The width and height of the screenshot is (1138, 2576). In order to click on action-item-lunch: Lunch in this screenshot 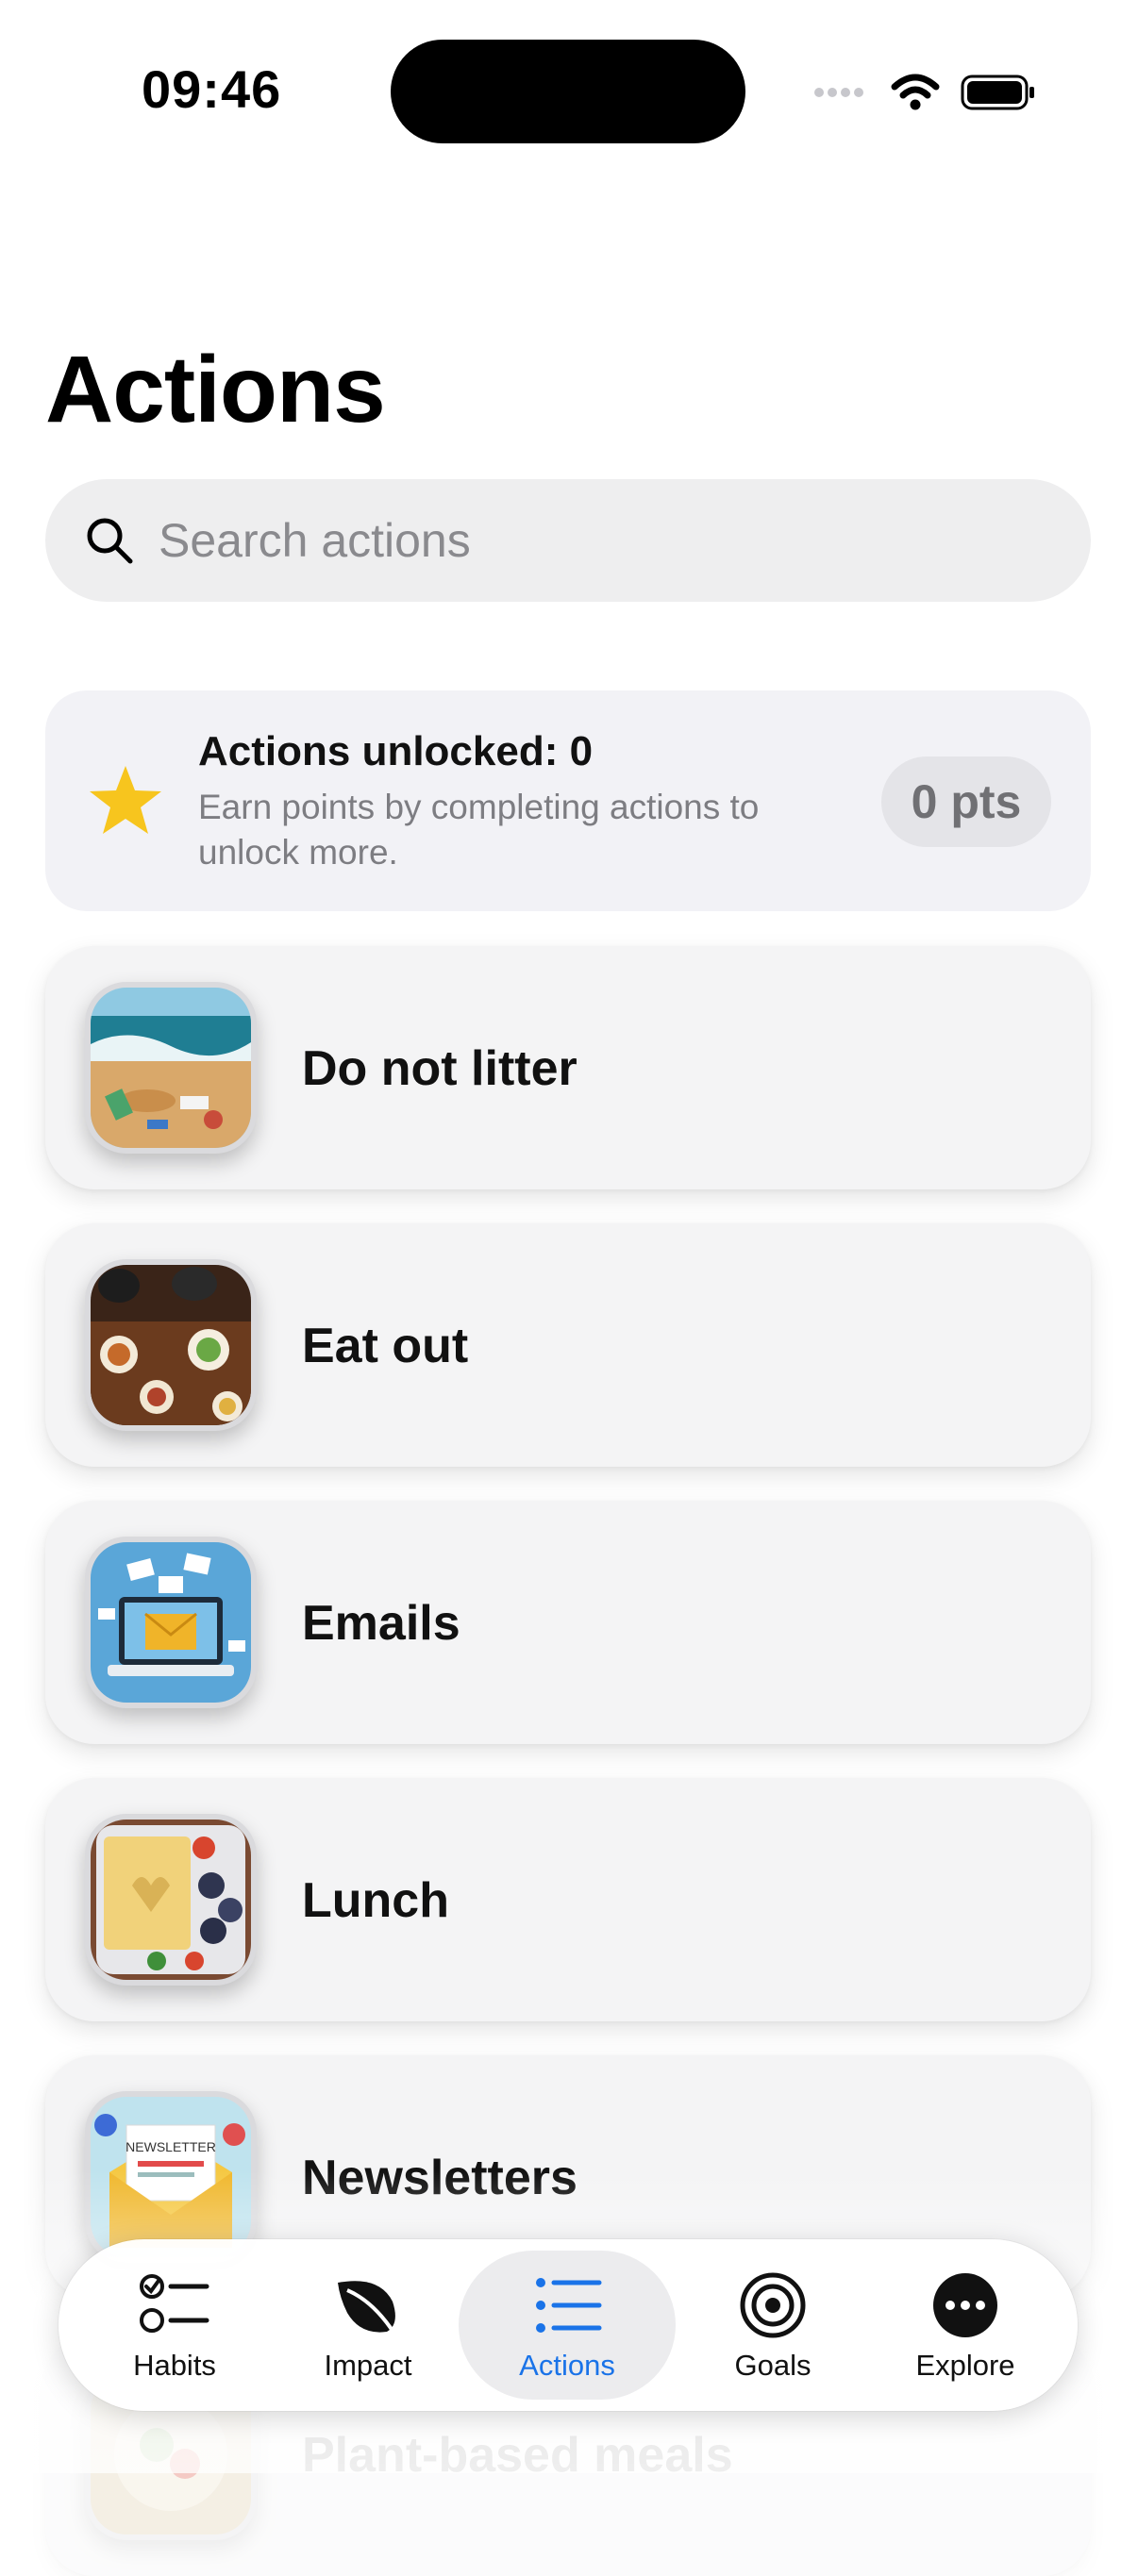, I will do `click(568, 1899)`.